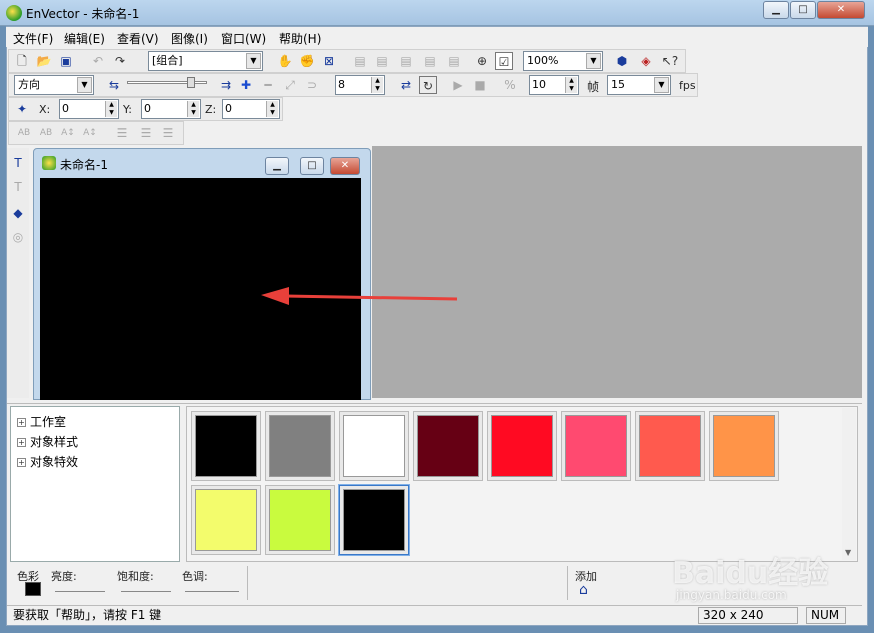  I want to click on rotate-icon: ⇆, so click(114, 85).